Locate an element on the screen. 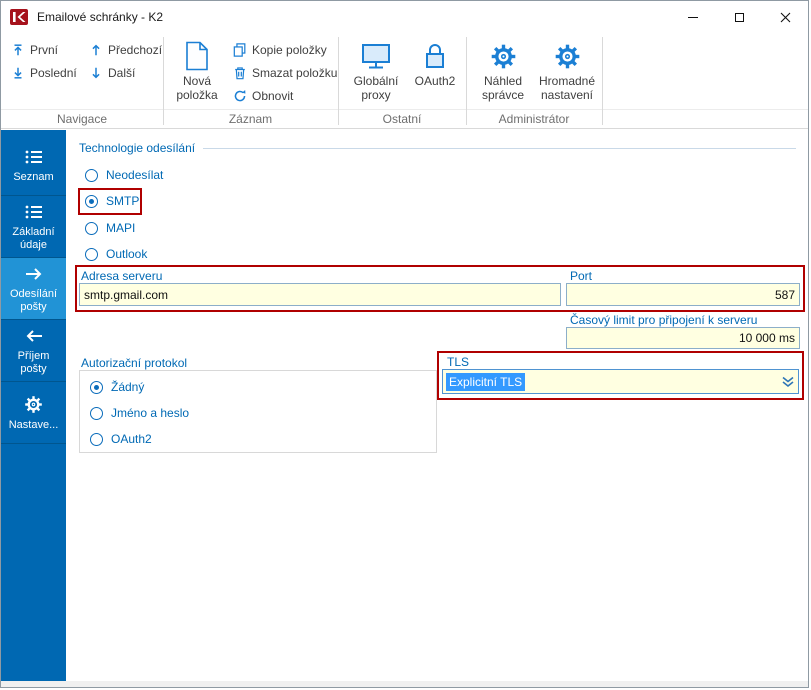  minimize-button is located at coordinates (693, 17).